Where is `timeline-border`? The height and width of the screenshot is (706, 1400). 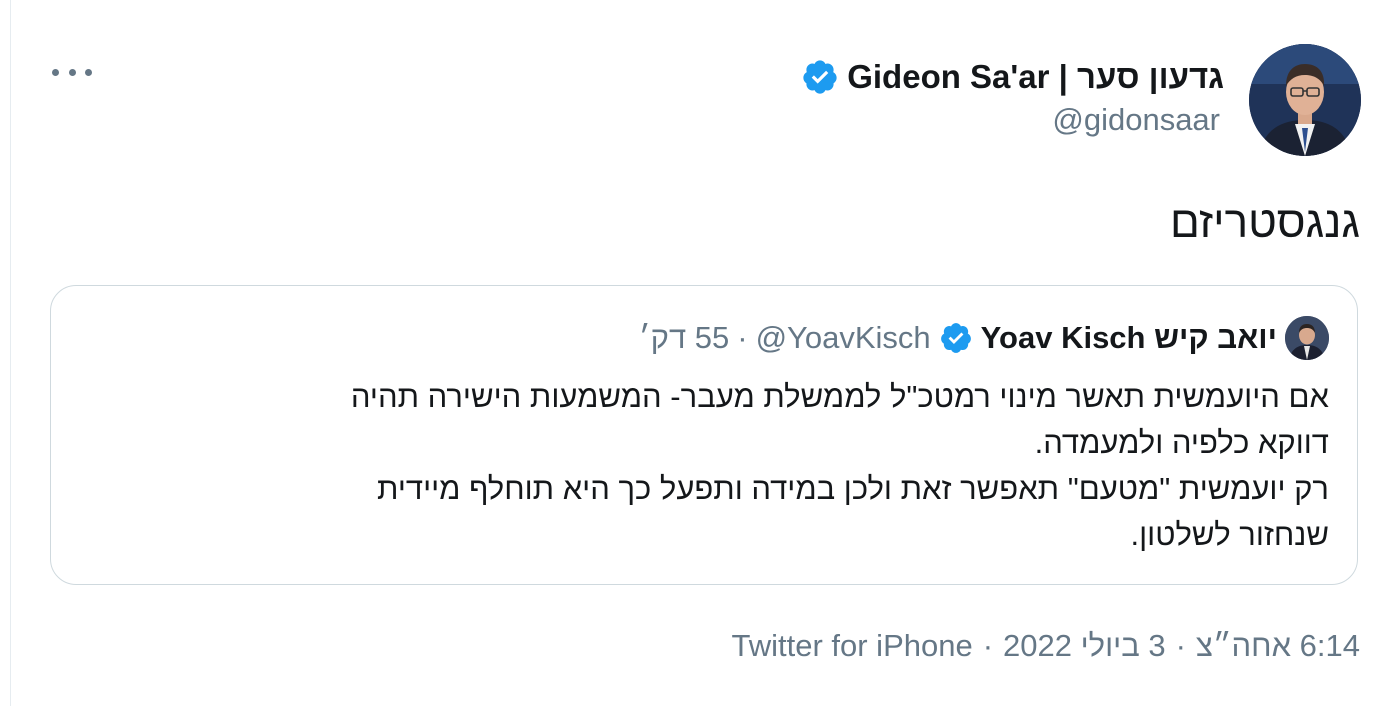 timeline-border is located at coordinates (10, 353).